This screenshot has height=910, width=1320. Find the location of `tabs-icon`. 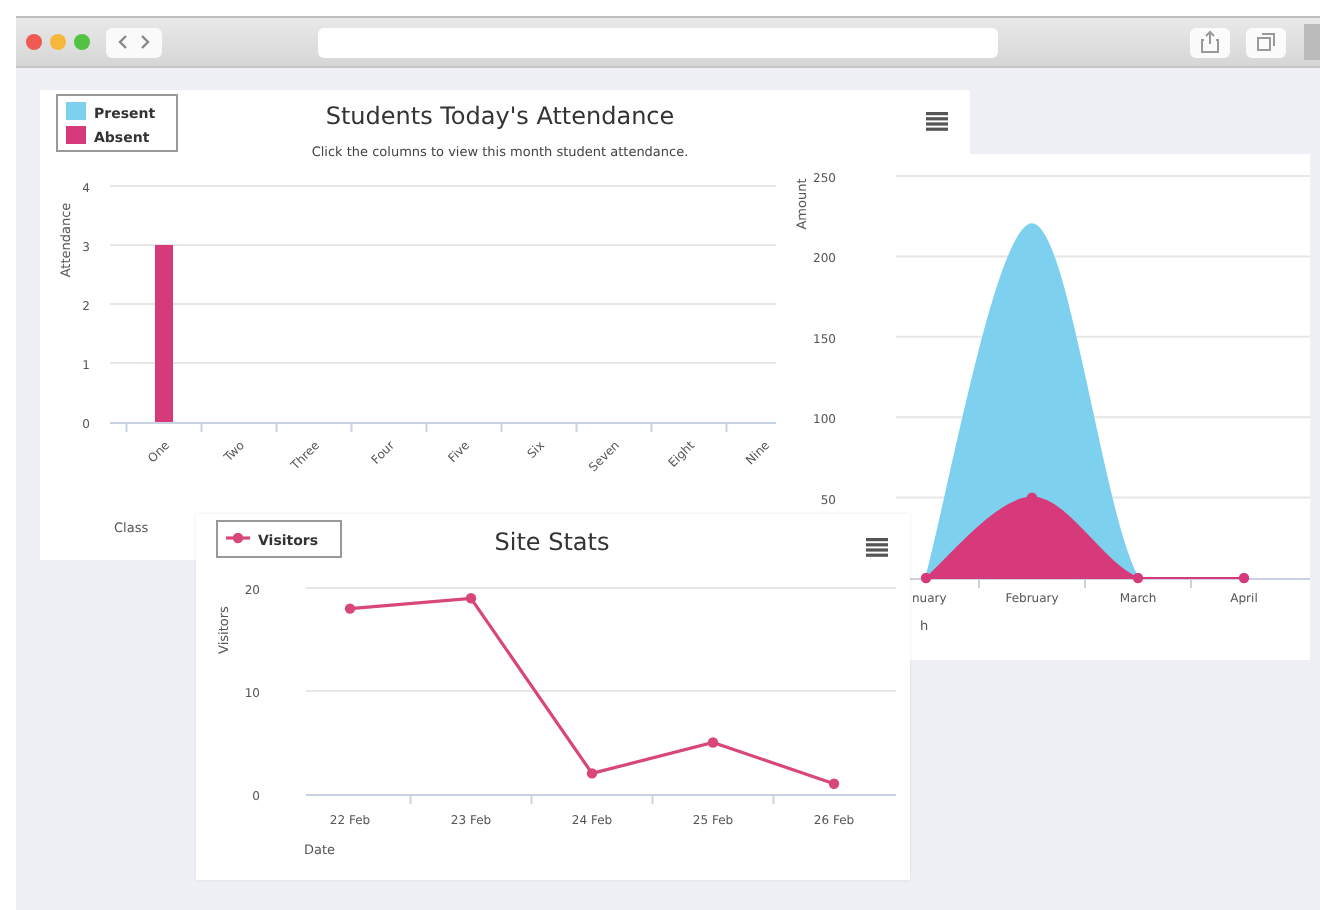

tabs-icon is located at coordinates (1266, 42).